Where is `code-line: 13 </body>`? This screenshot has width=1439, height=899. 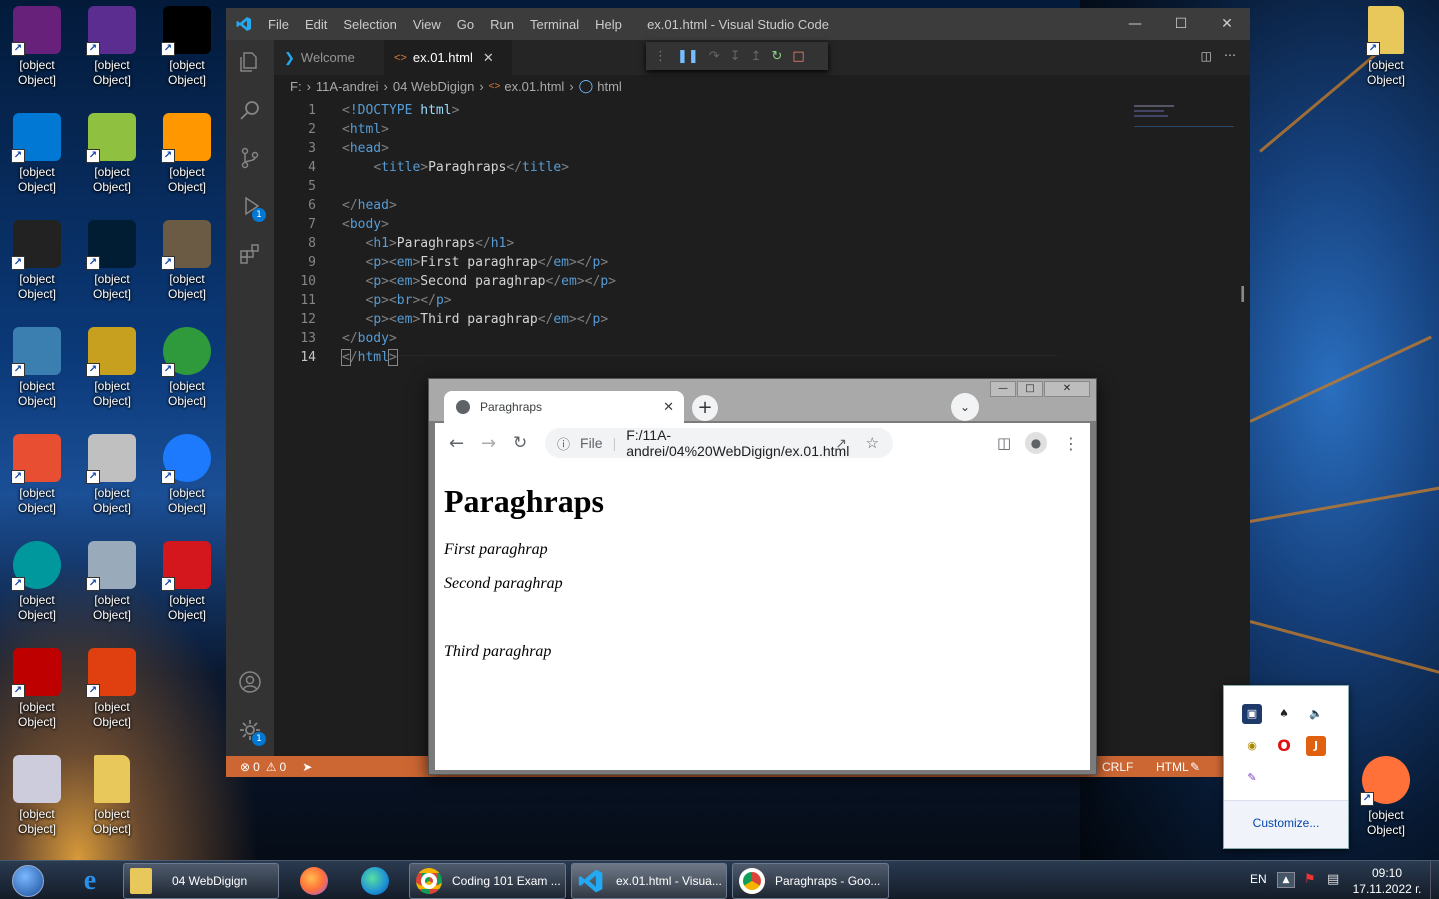 code-line: 13 </body> is located at coordinates (724, 338).